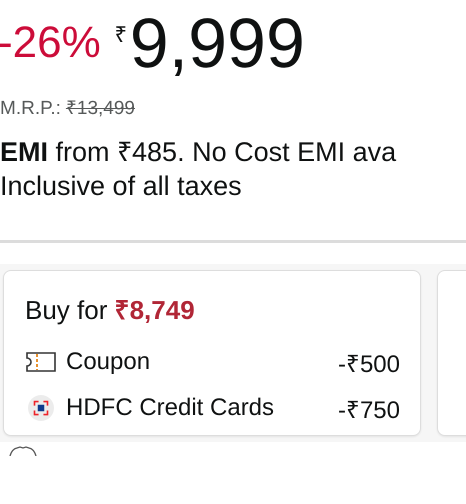 This screenshot has width=466, height=504. I want to click on price-amount: 9,999, so click(217, 43).